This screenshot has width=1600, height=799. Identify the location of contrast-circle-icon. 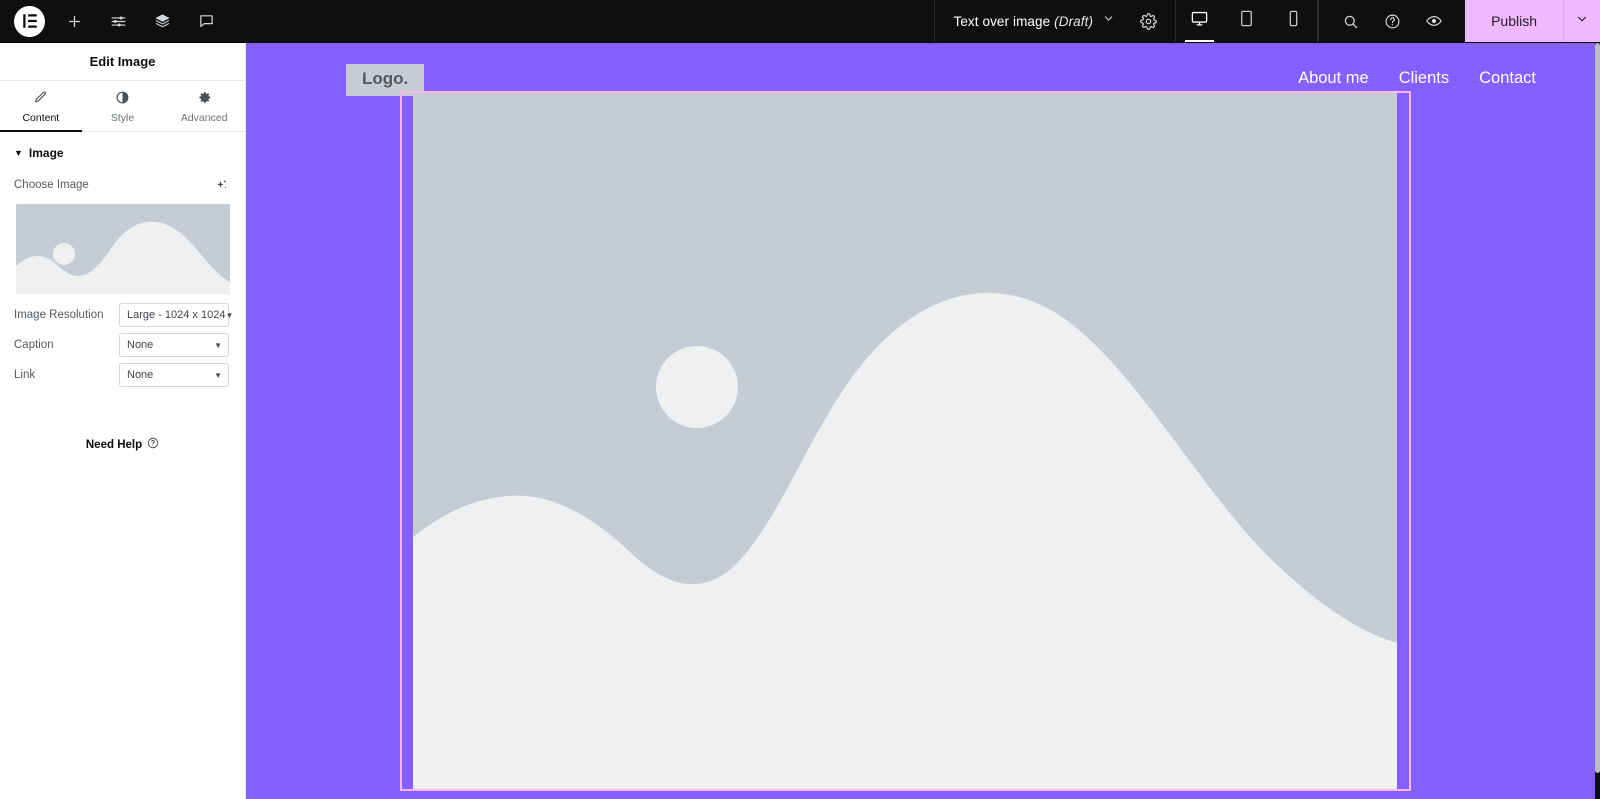
(123, 98).